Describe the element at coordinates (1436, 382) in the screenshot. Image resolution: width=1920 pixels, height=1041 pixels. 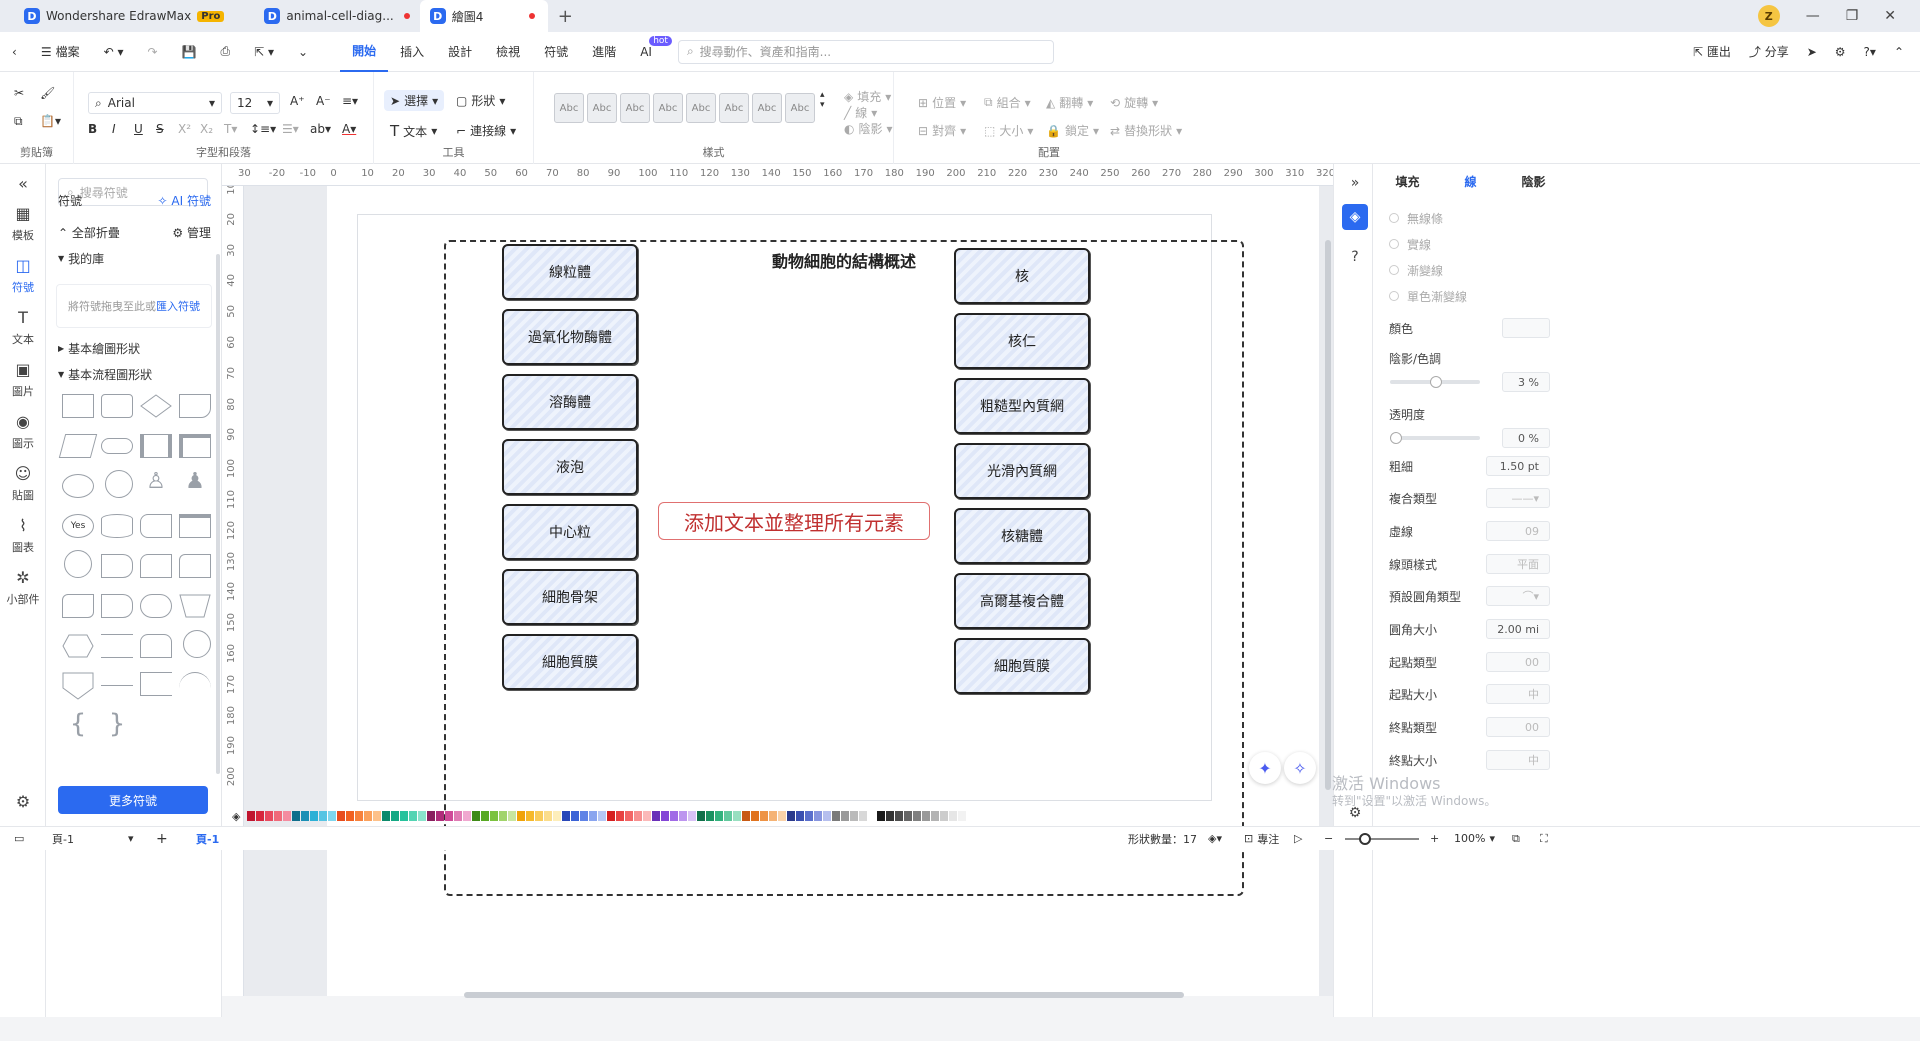
I see `slider-knob` at that location.